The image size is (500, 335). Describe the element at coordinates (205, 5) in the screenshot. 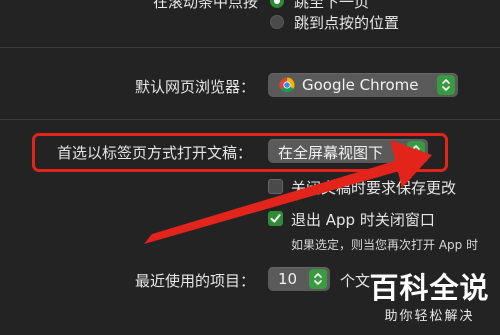

I see `scrollbar-click-label: 在滚动条中点按` at that location.